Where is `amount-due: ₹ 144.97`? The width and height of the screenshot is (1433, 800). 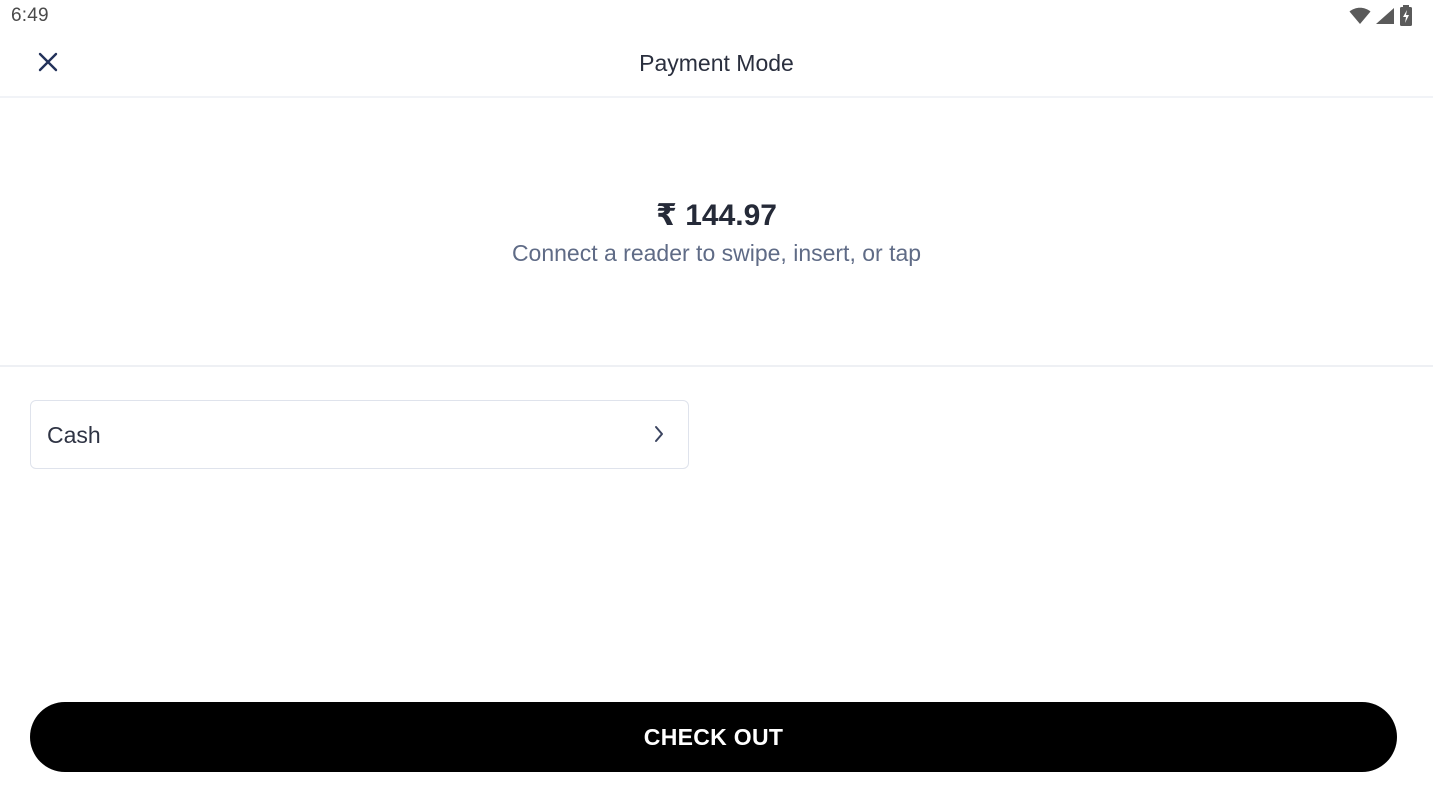 amount-due: ₹ 144.97 is located at coordinates (716, 215).